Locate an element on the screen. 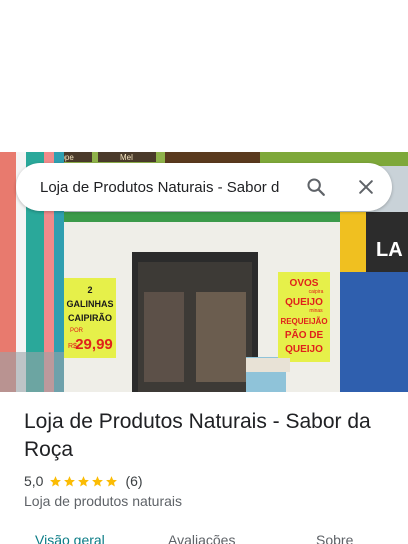 This screenshot has height=544, width=408. left-sign-line-1: 2 is located at coordinates (89, 290).